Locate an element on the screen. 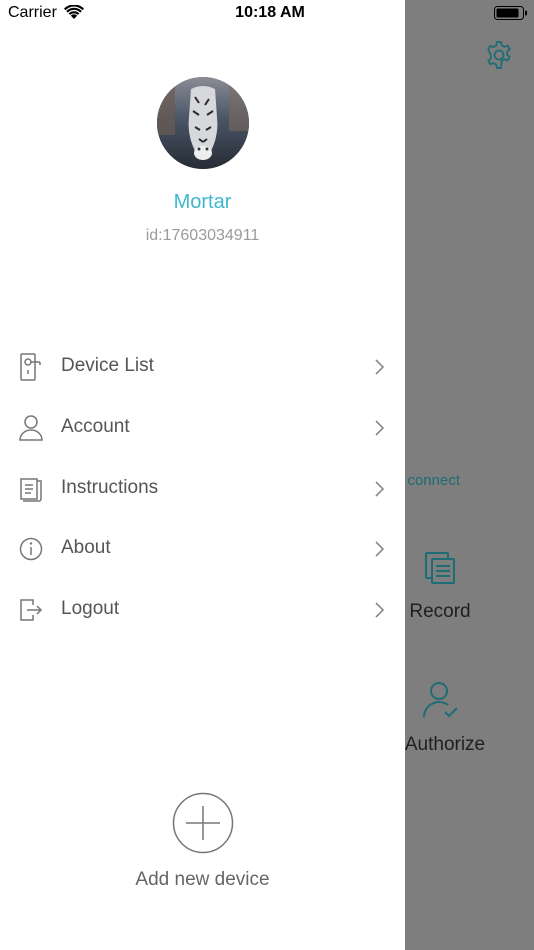  user-icon is located at coordinates (31, 428).